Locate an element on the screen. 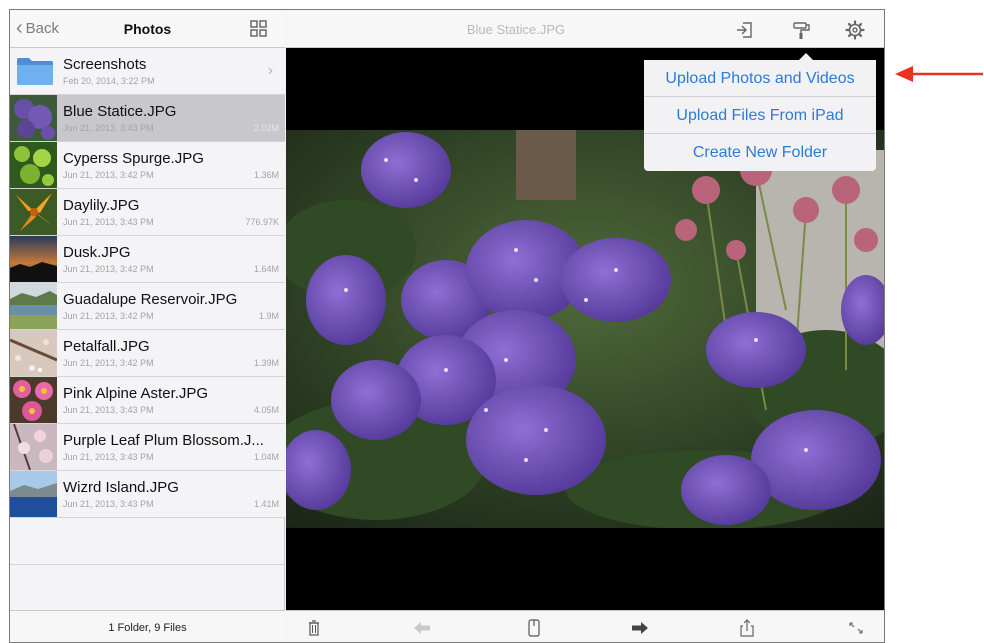 This screenshot has width=984, height=643. share-icon is located at coordinates (747, 628).